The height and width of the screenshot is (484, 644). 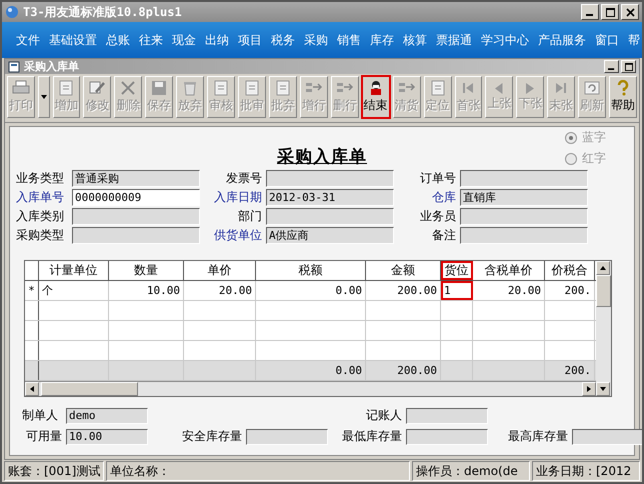 What do you see at coordinates (74, 290) in the screenshot?
I see `table-cell: 个` at bounding box center [74, 290].